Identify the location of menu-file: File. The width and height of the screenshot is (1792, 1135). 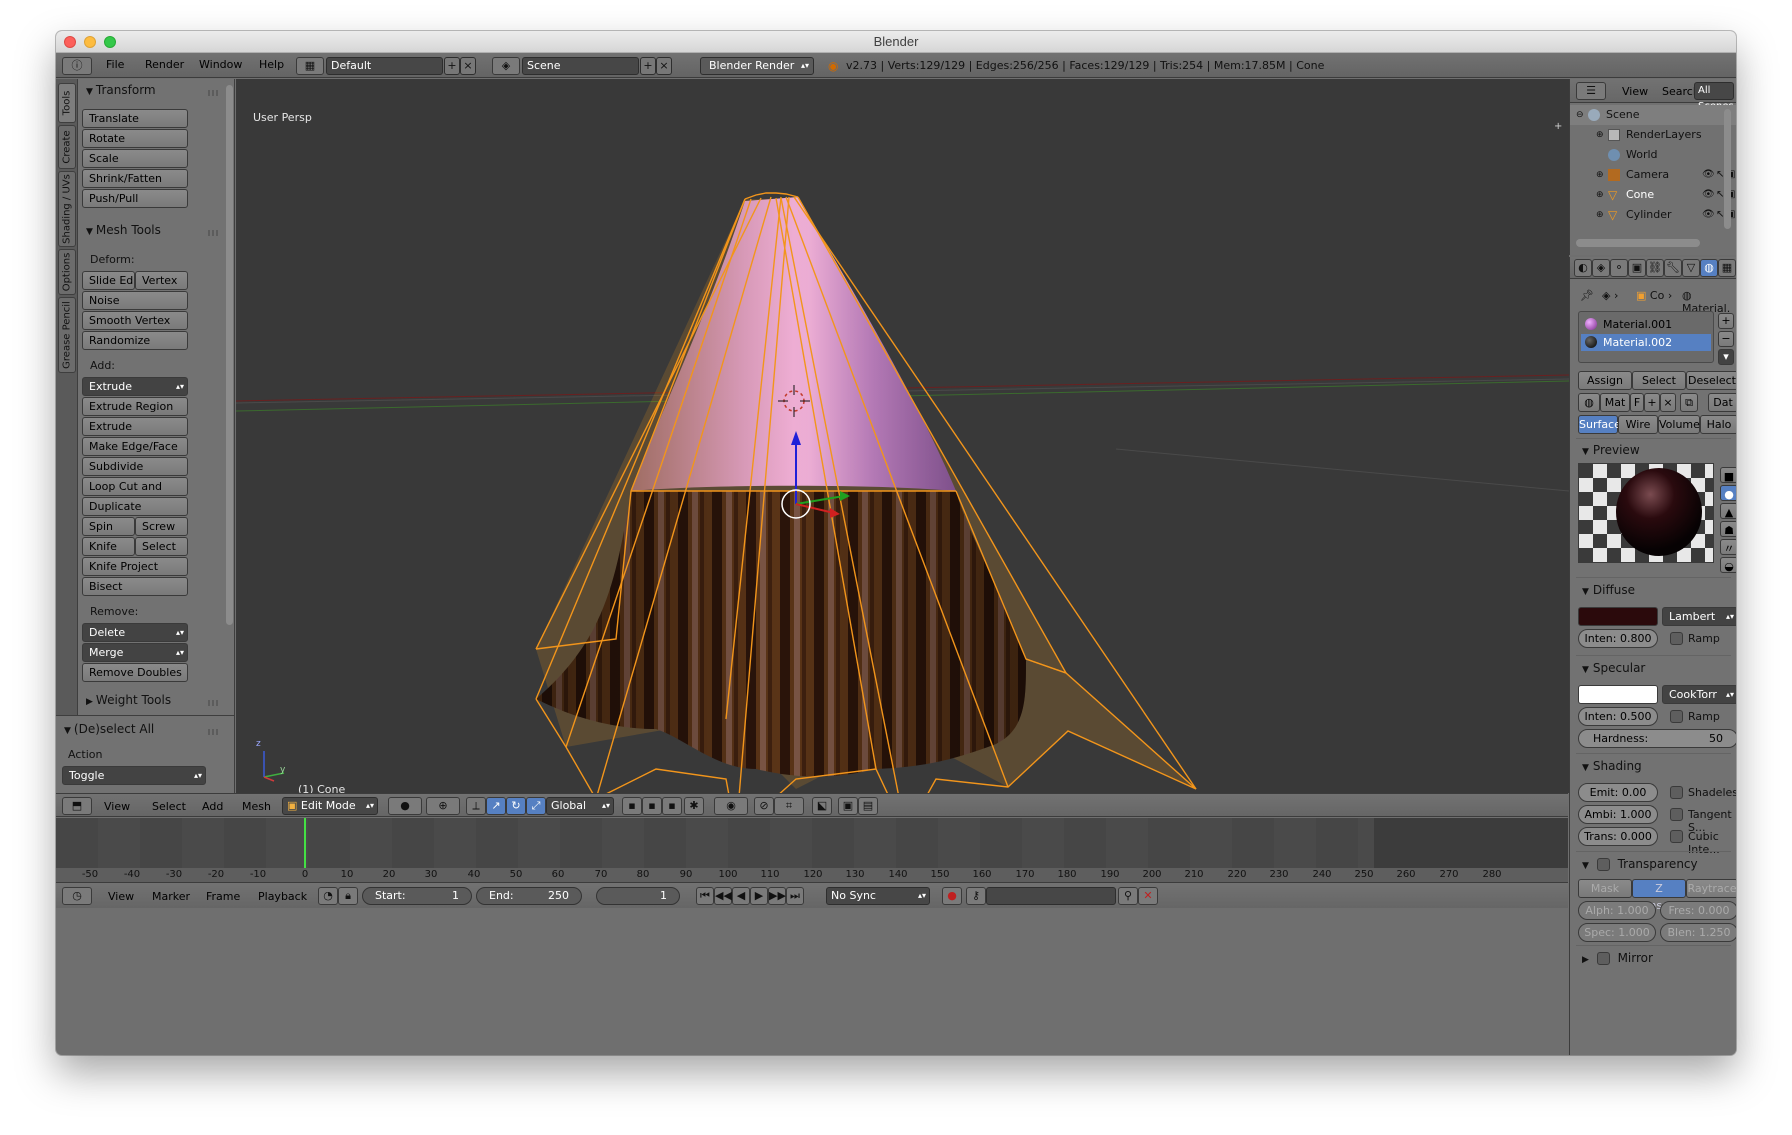
(115, 64).